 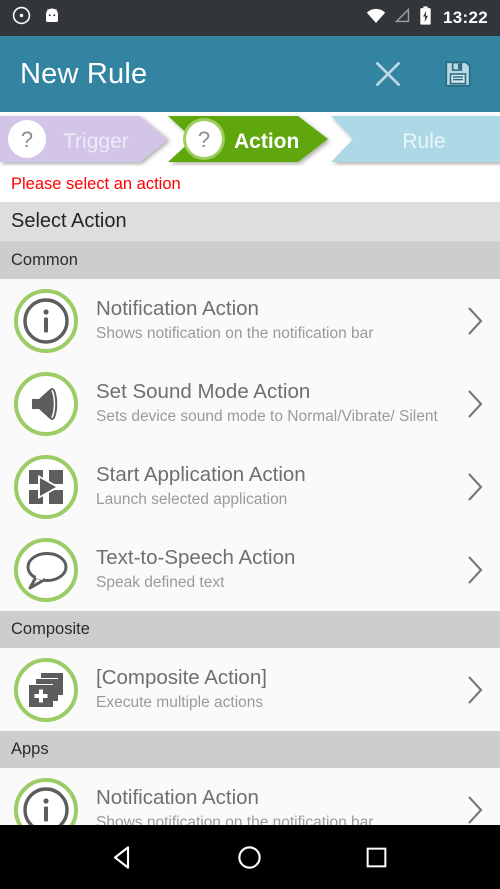 I want to click on android-navigation-bar, so click(x=250, y=857).